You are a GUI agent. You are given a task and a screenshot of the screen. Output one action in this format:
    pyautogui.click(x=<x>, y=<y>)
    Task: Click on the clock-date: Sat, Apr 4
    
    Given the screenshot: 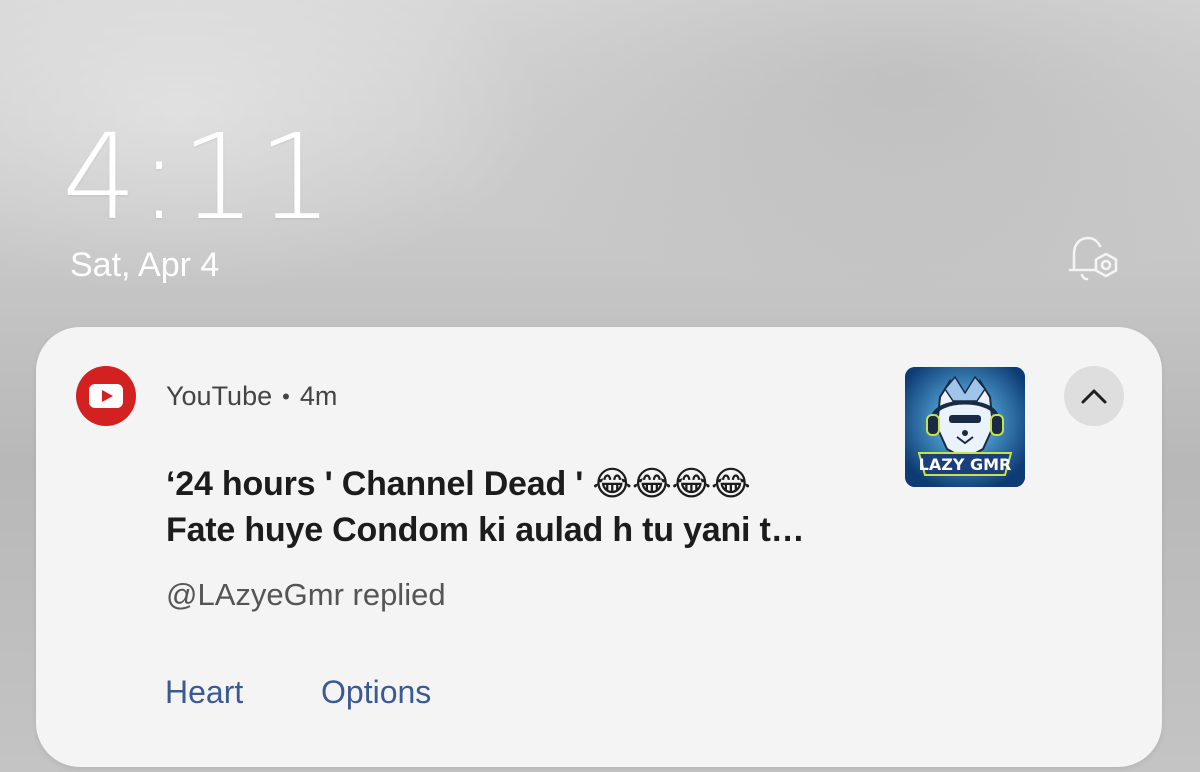 What is the action you would take?
    pyautogui.click(x=145, y=265)
    